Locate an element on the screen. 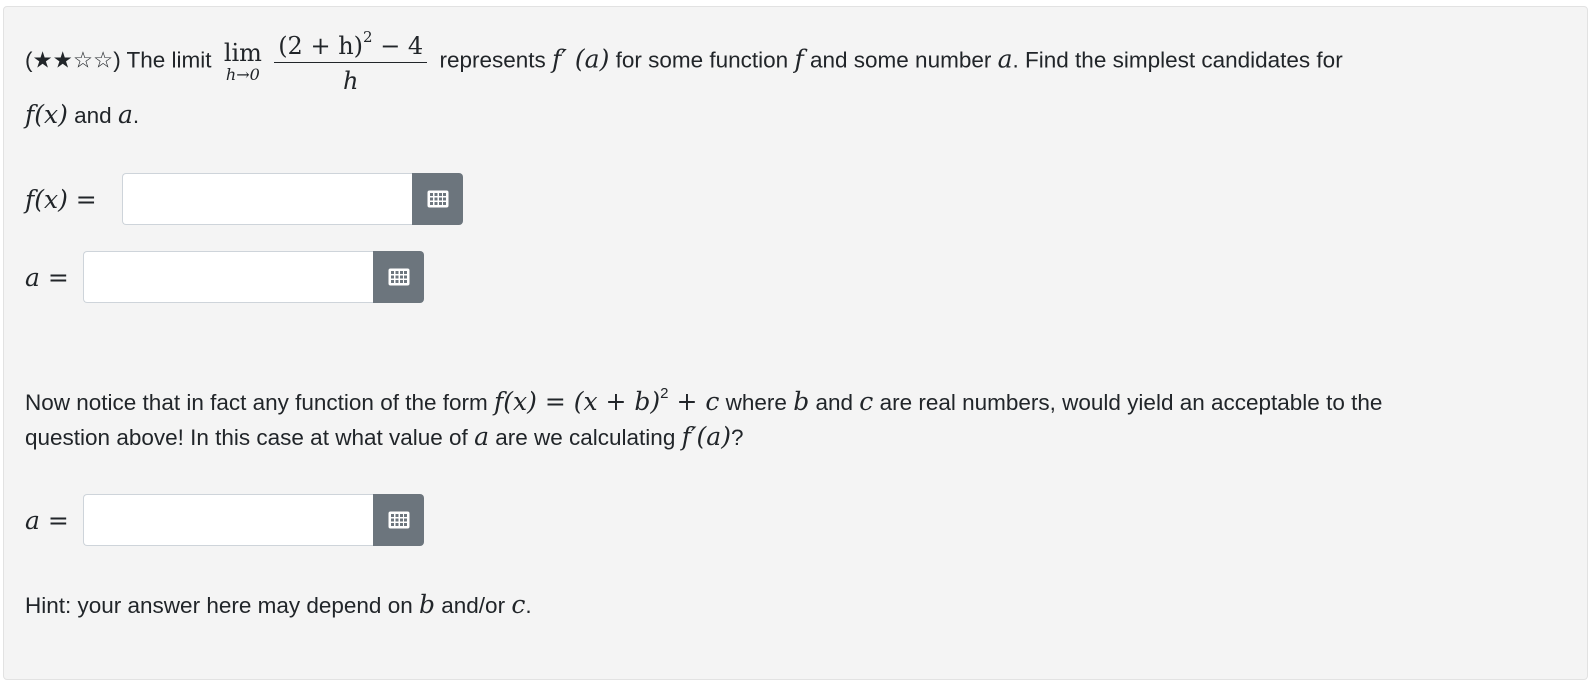 This screenshot has height=680, width=1596. a-symbol-2: a is located at coordinates (125, 114).